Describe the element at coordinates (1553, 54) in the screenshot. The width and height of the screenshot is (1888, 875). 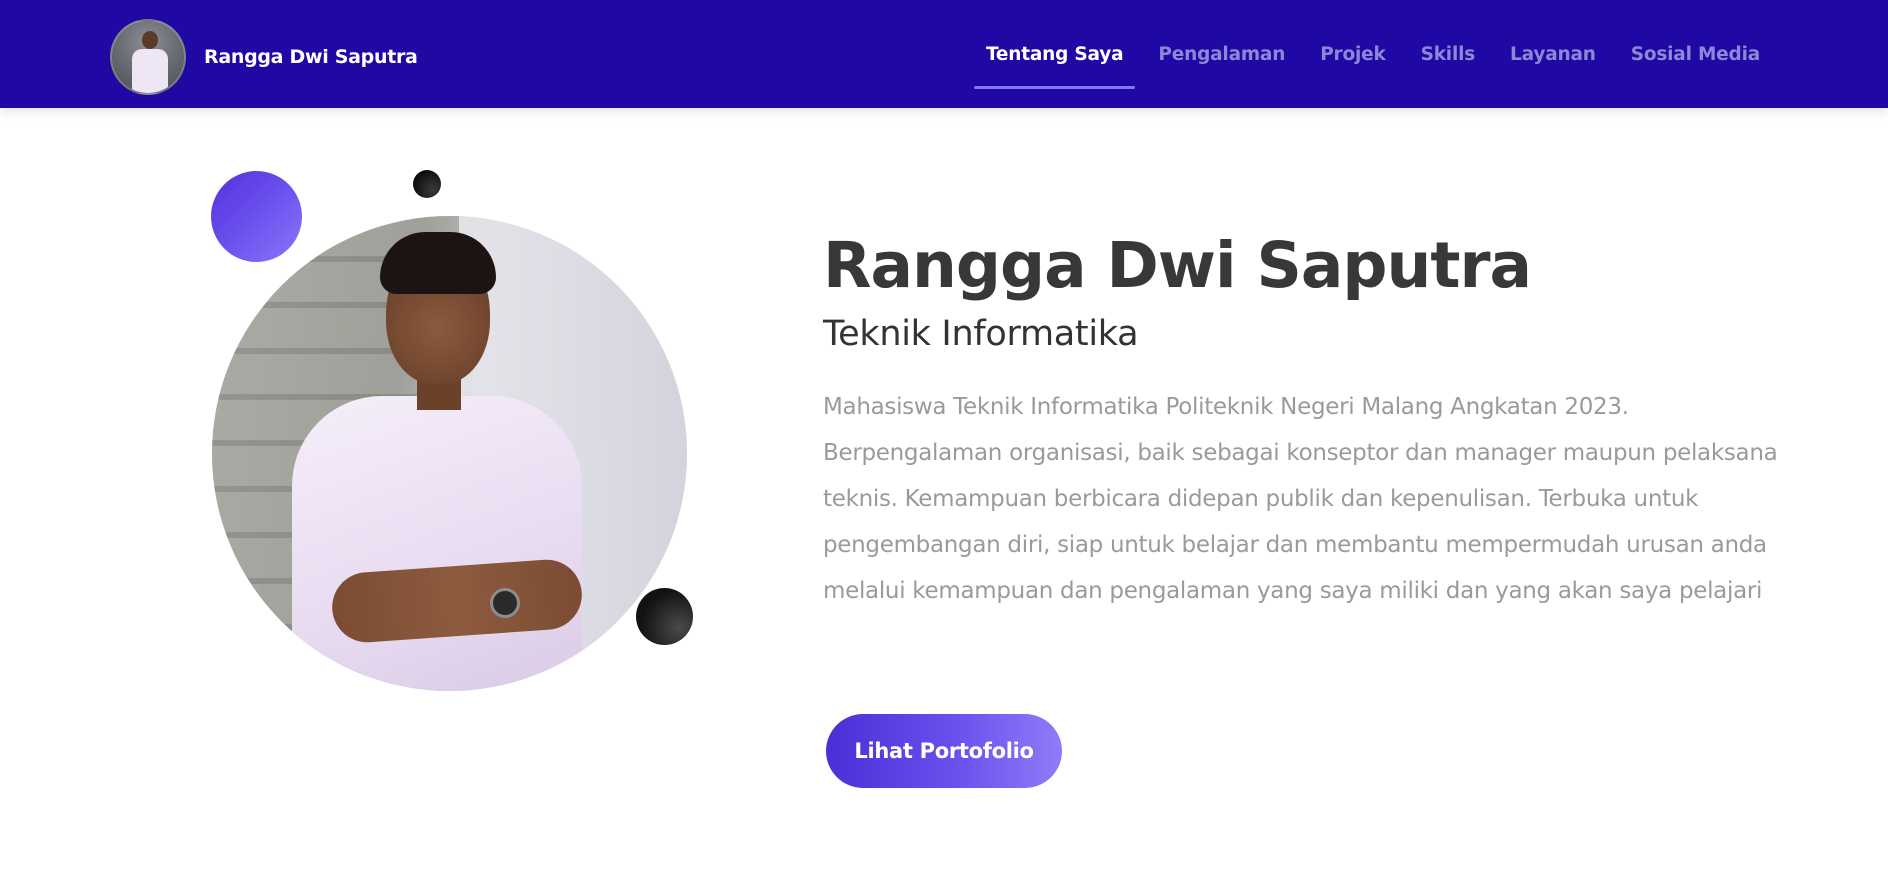
I see `nav-item-layanan: Layanan` at that location.